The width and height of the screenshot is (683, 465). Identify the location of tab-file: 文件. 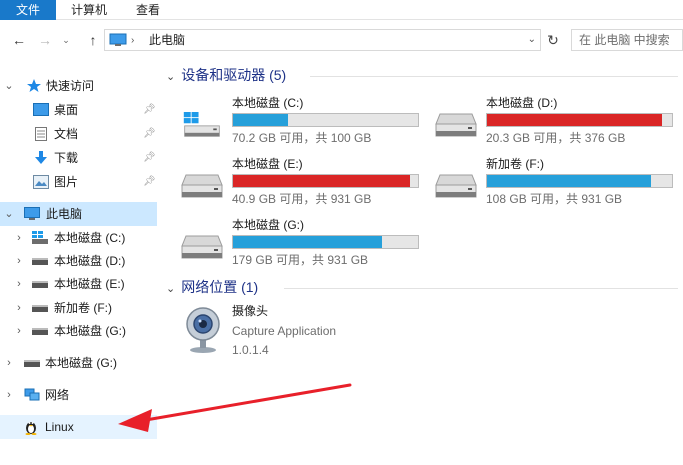
(28, 10).